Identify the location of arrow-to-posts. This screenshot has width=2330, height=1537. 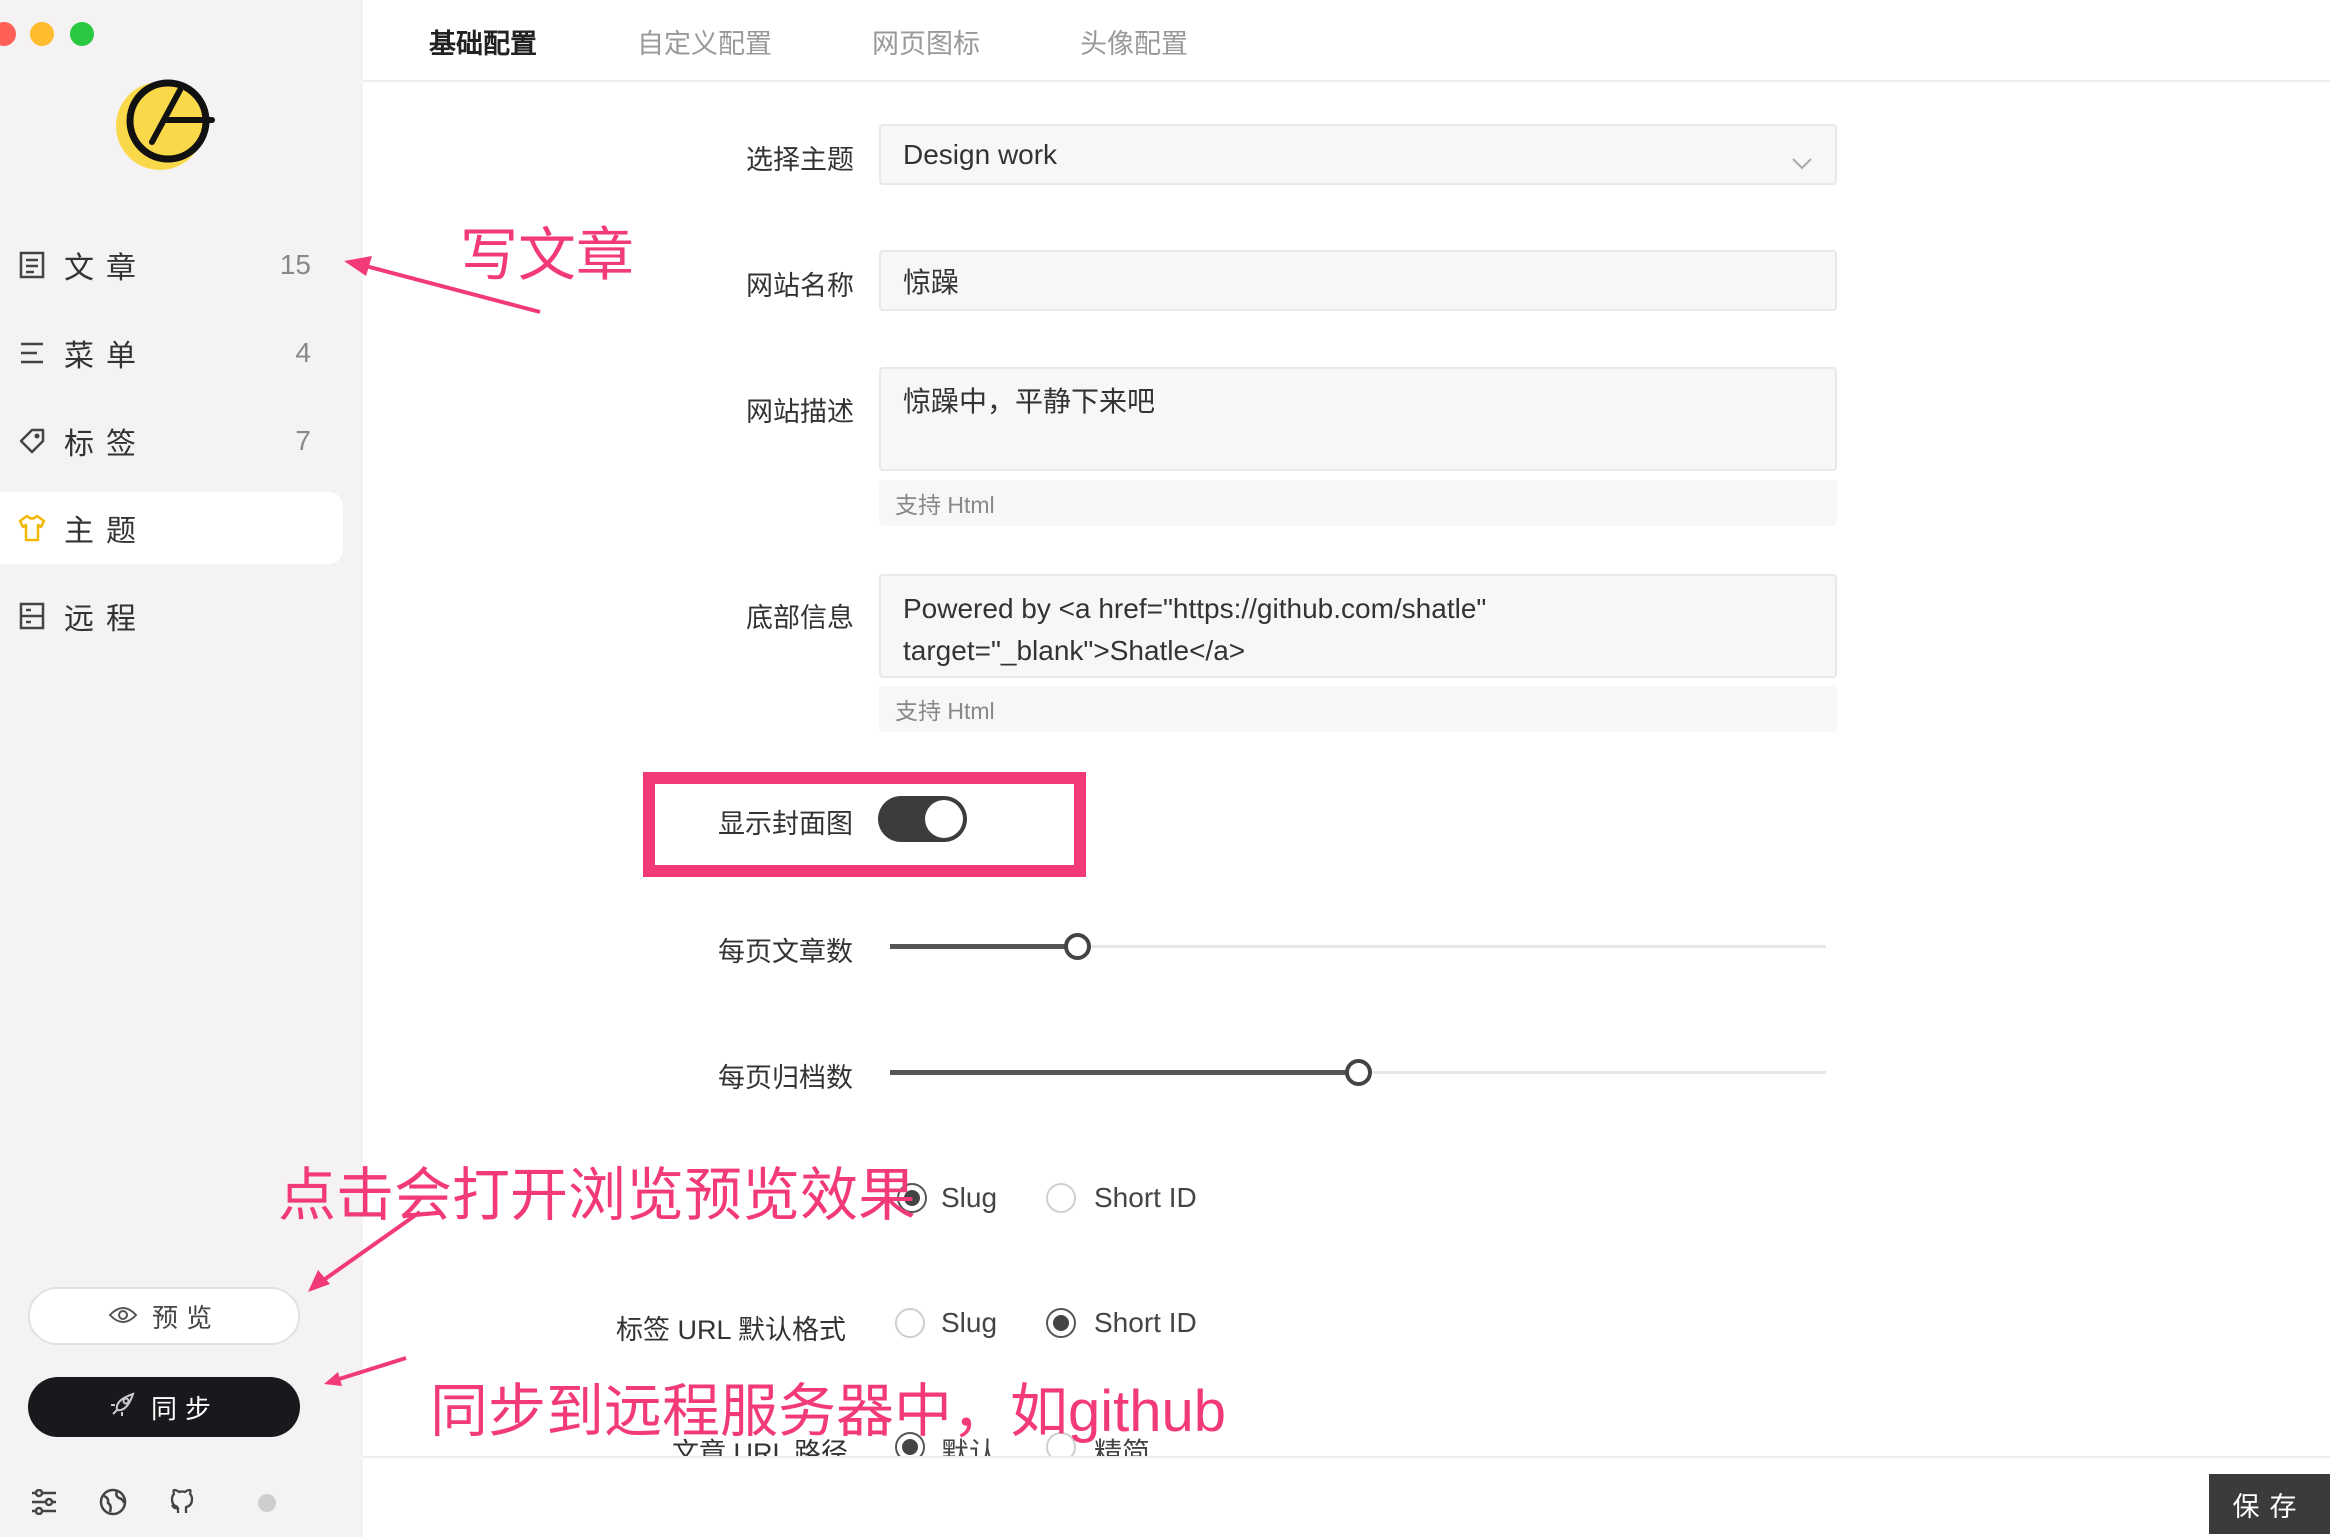
(449, 288).